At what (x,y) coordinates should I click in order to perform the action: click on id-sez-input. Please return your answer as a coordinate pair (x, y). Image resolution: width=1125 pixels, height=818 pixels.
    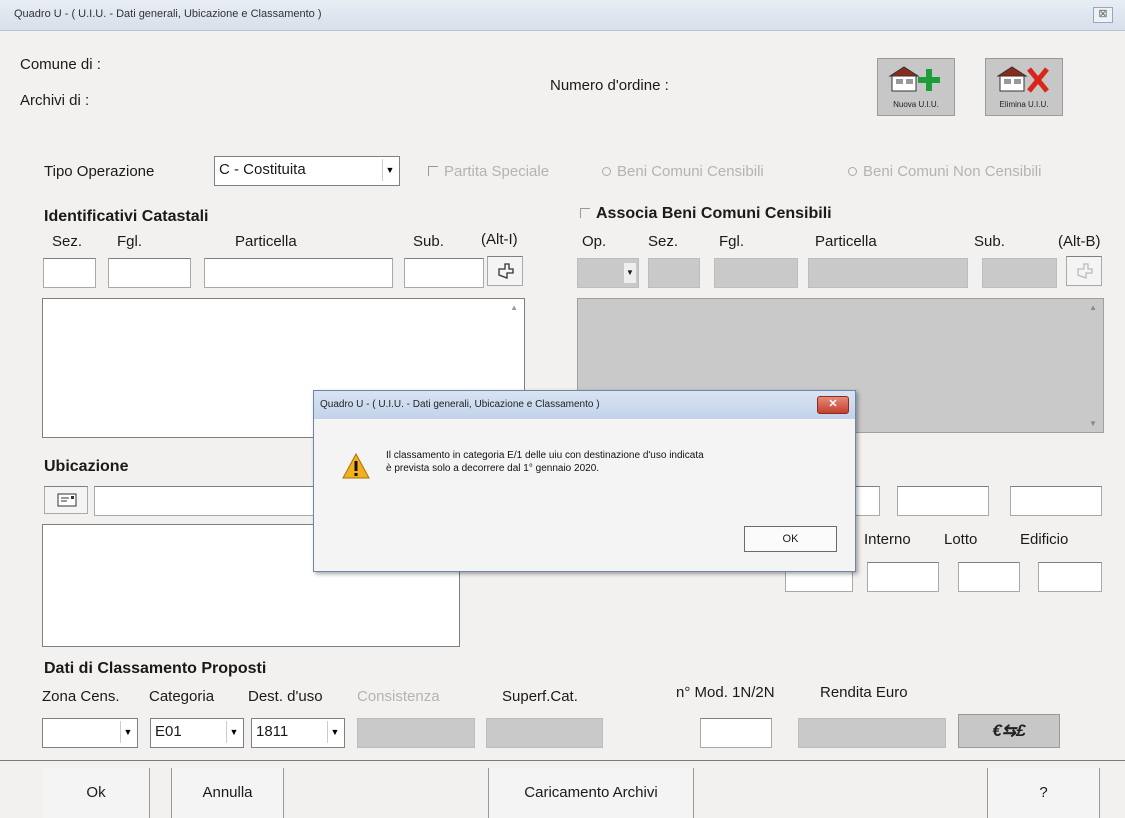
    Looking at the image, I should click on (69, 273).